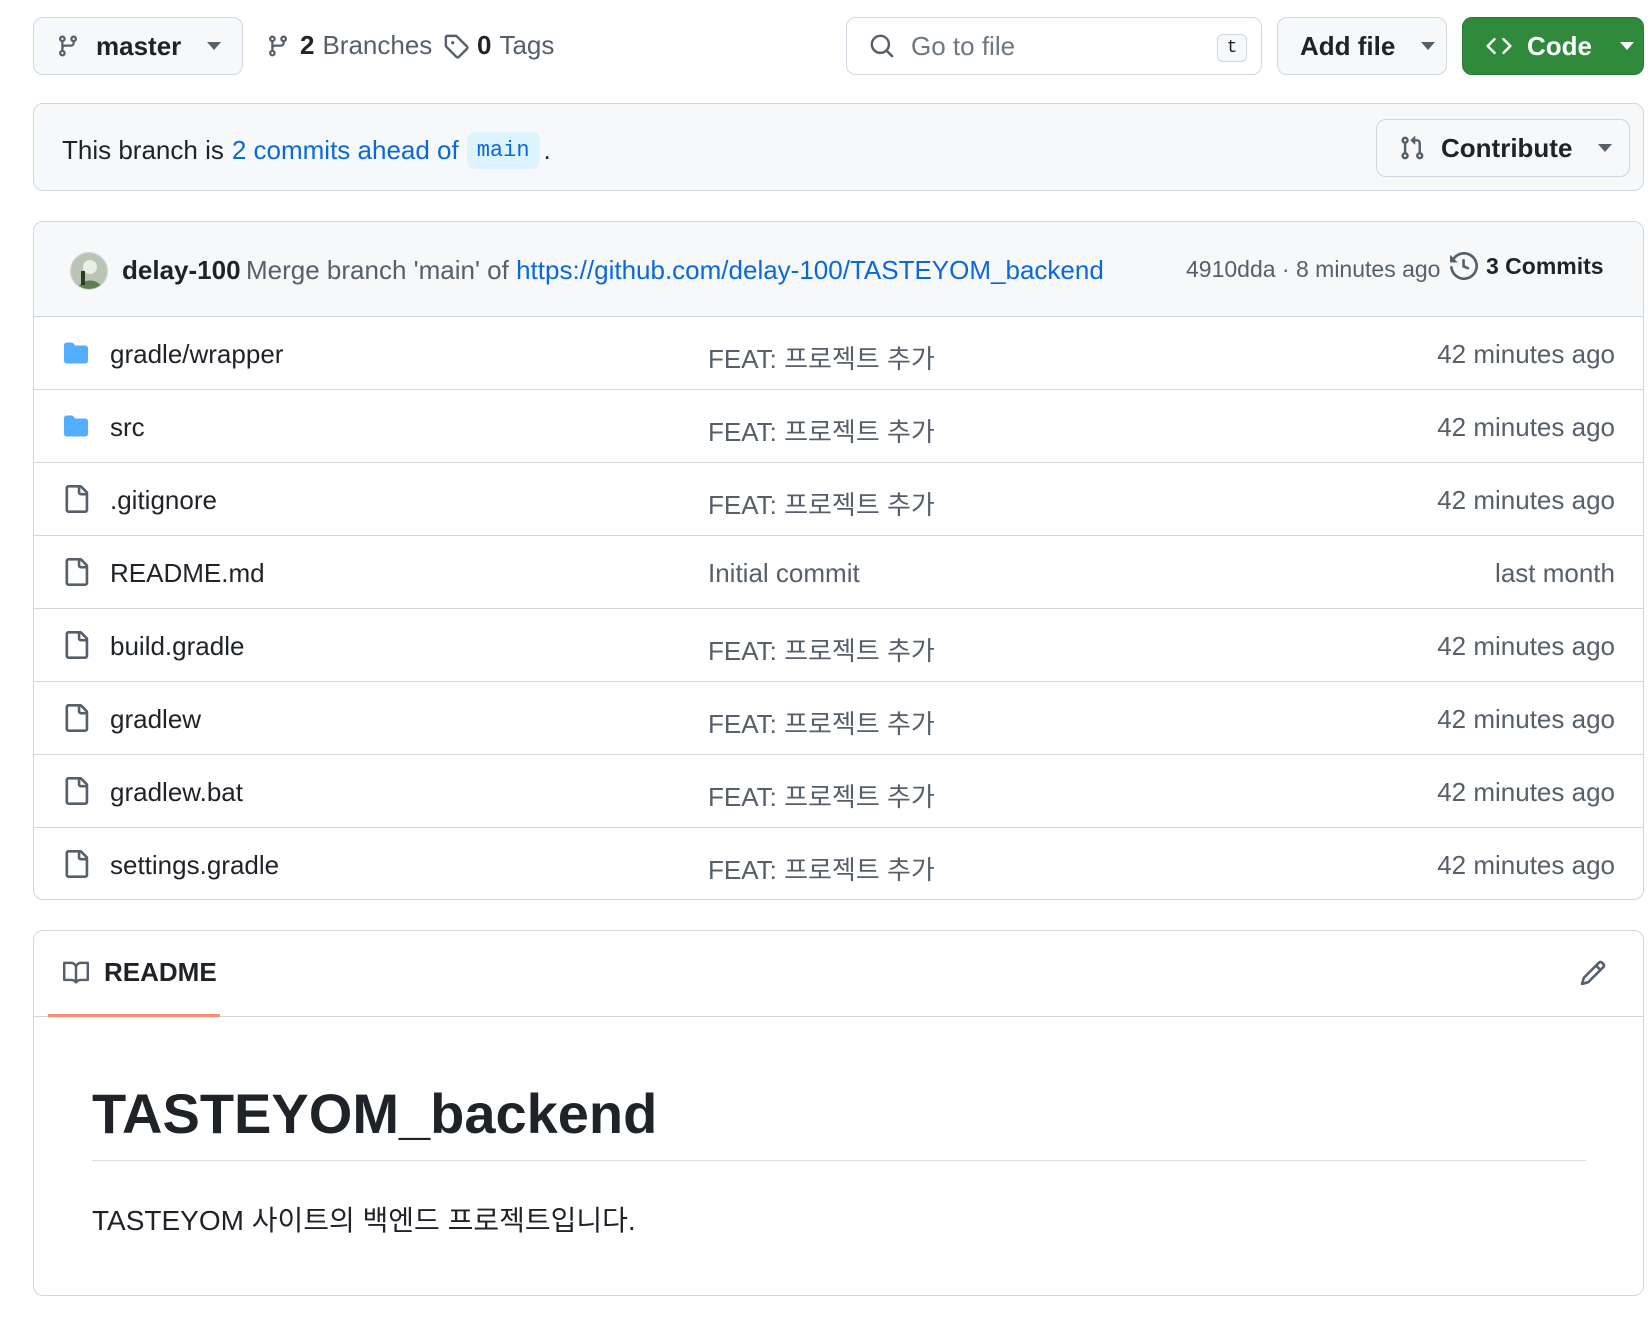  What do you see at coordinates (177, 646) in the screenshot?
I see `file-name-link: build.gradle` at bounding box center [177, 646].